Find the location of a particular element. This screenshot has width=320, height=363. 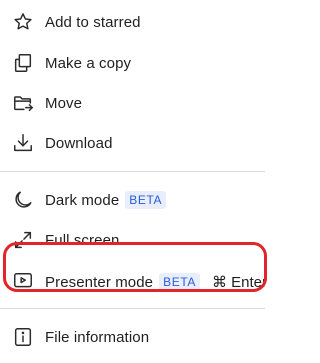

moon-icon is located at coordinates (23, 200).